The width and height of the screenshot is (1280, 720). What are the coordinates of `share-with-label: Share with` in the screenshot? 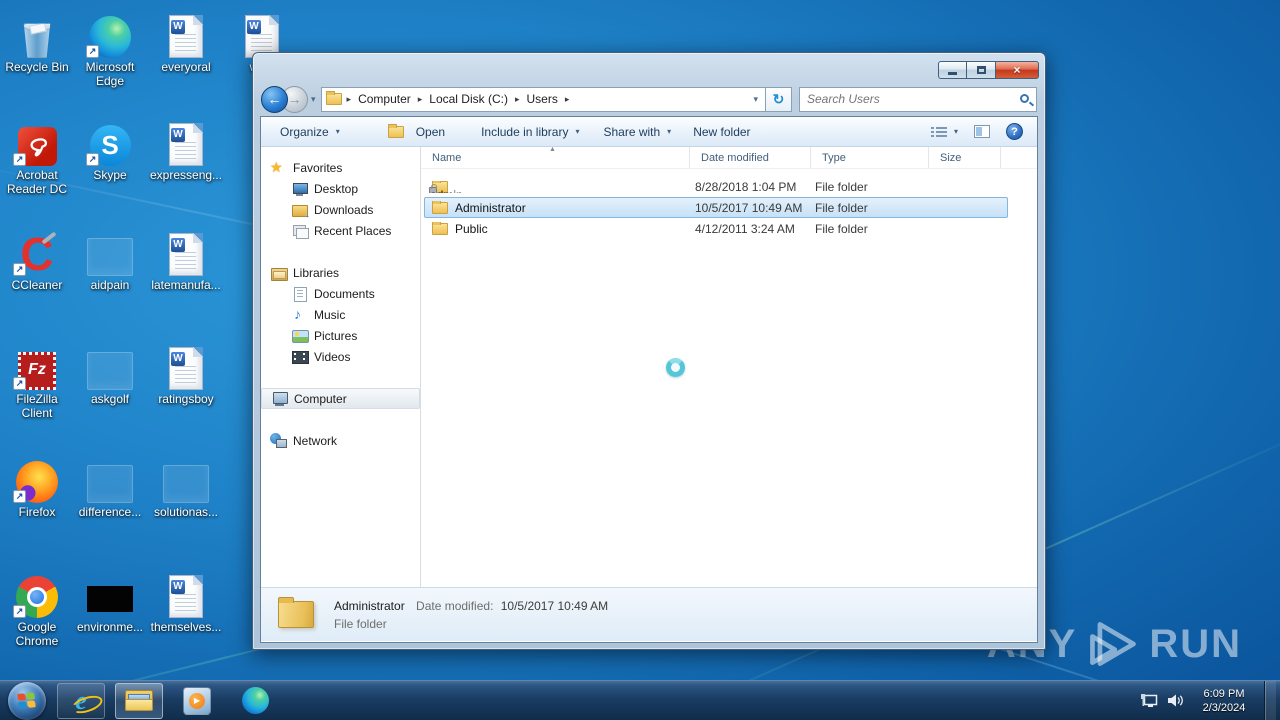 It's located at (632, 131).